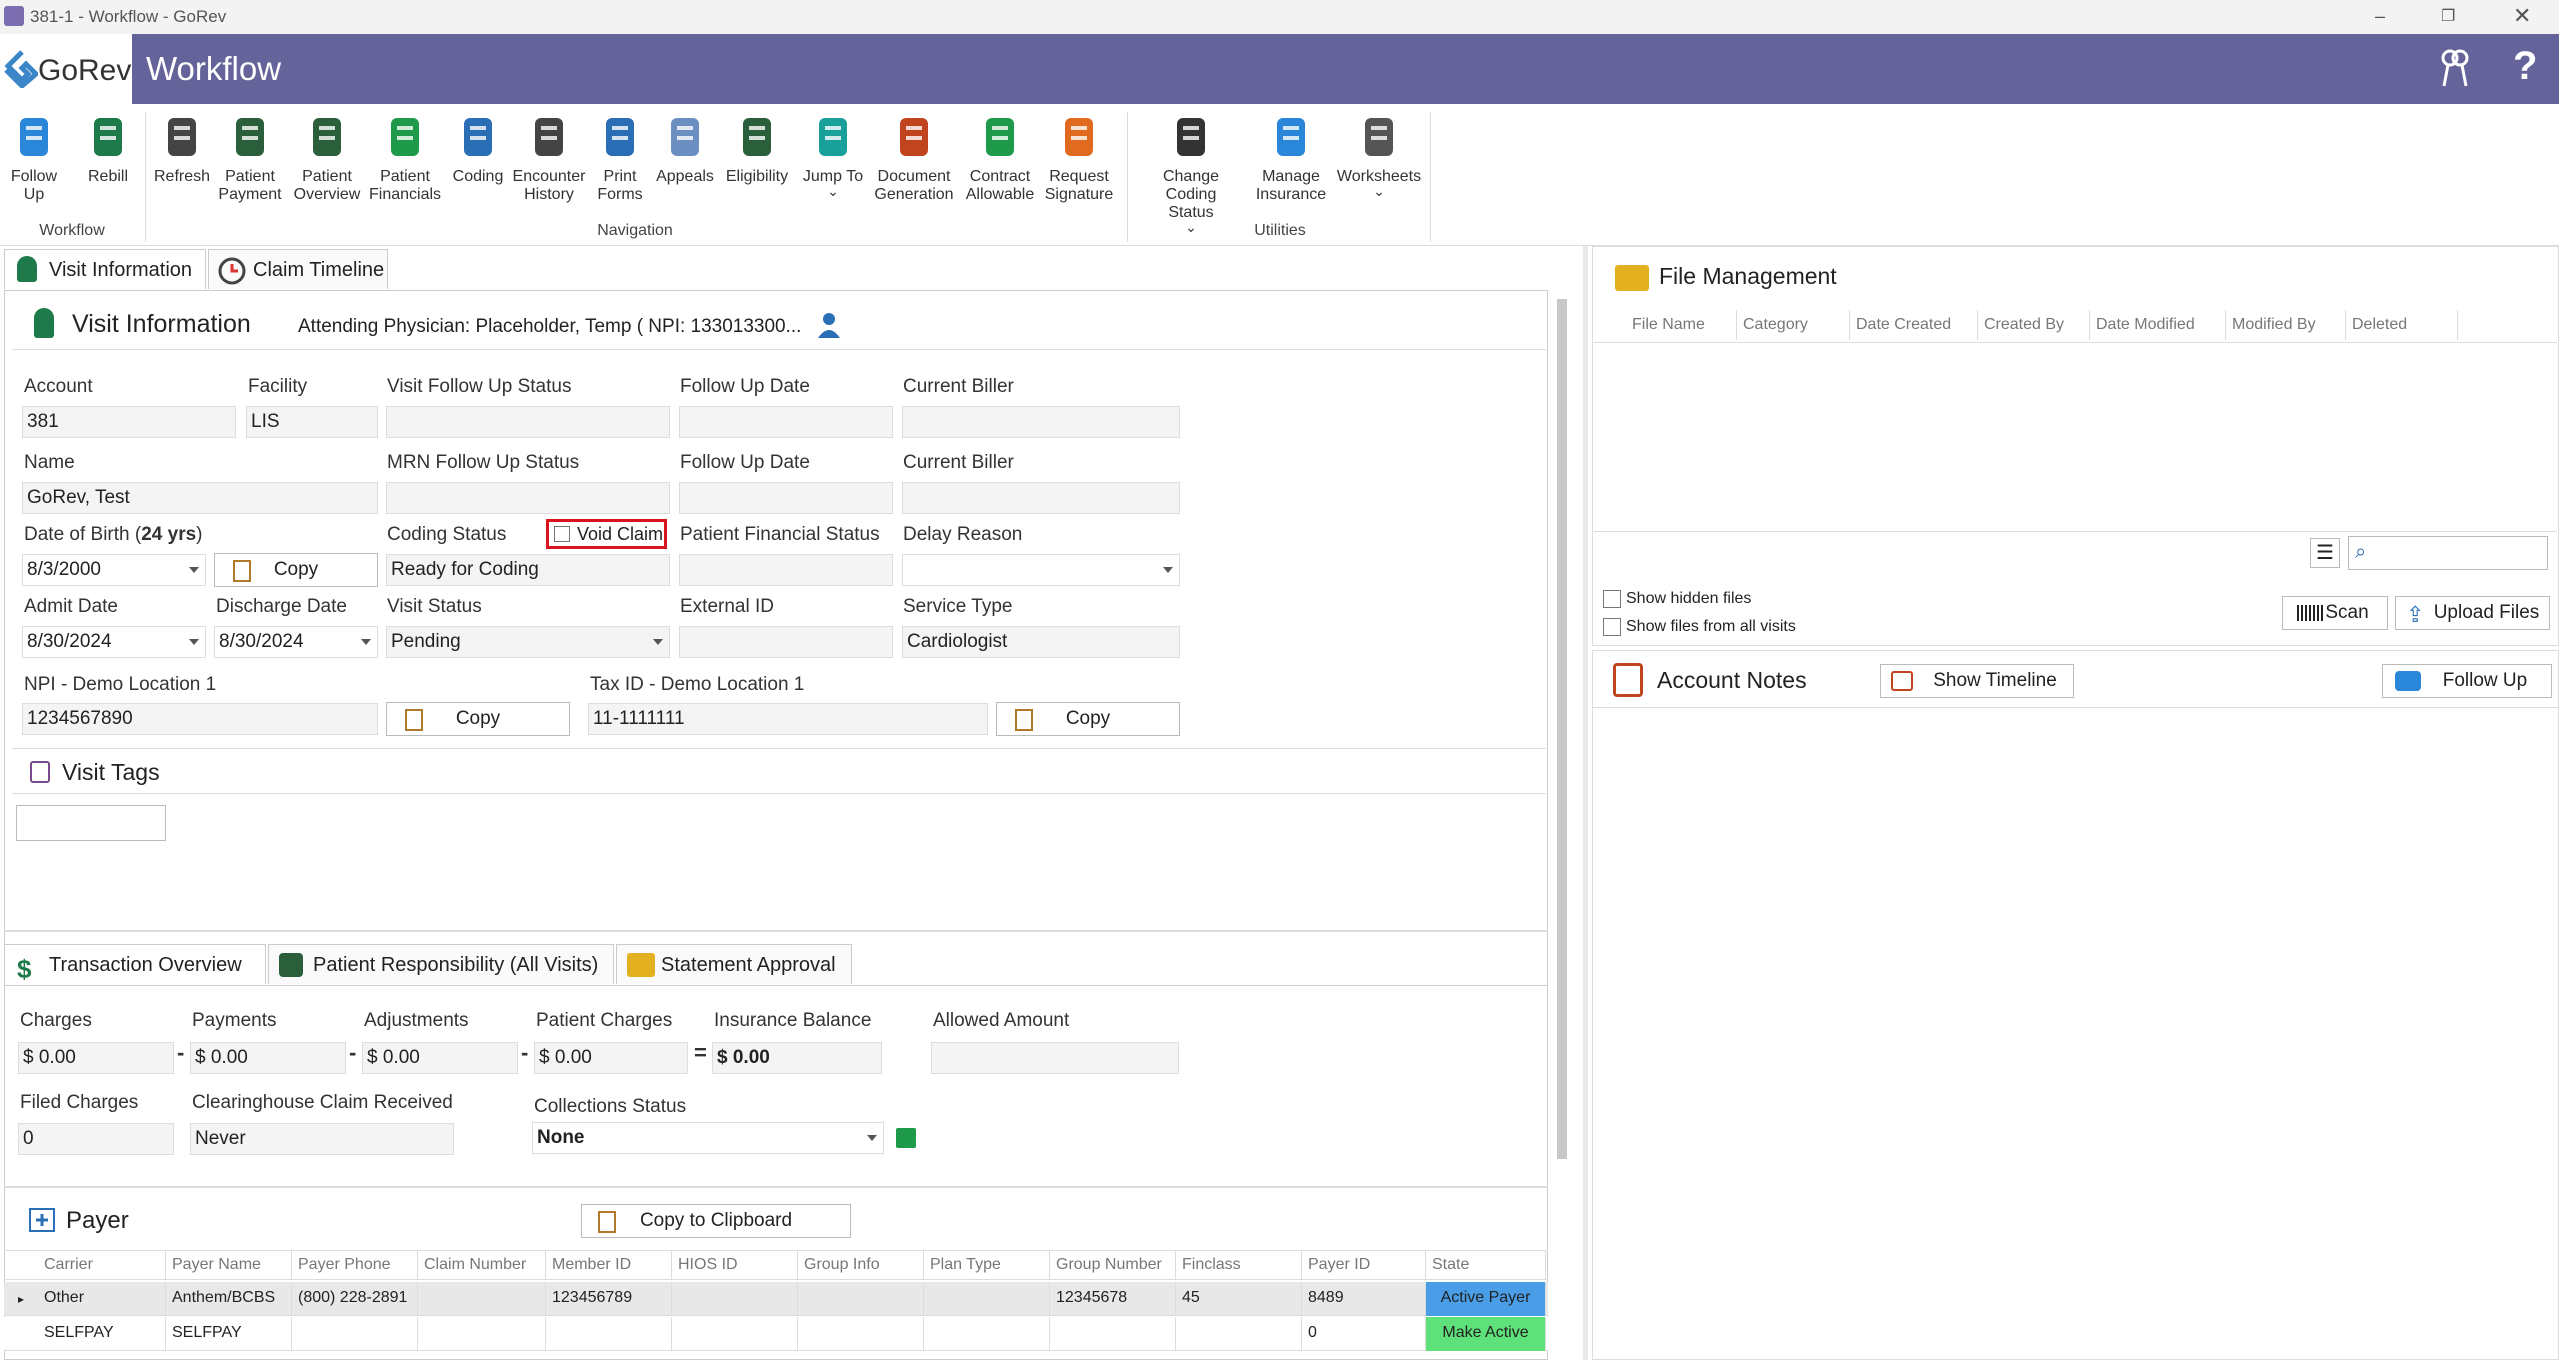 The width and height of the screenshot is (2559, 1360). Describe the element at coordinates (441, 964) in the screenshot. I see `tab-patient-responsibility: Patient Responsibility (All Visits)` at that location.